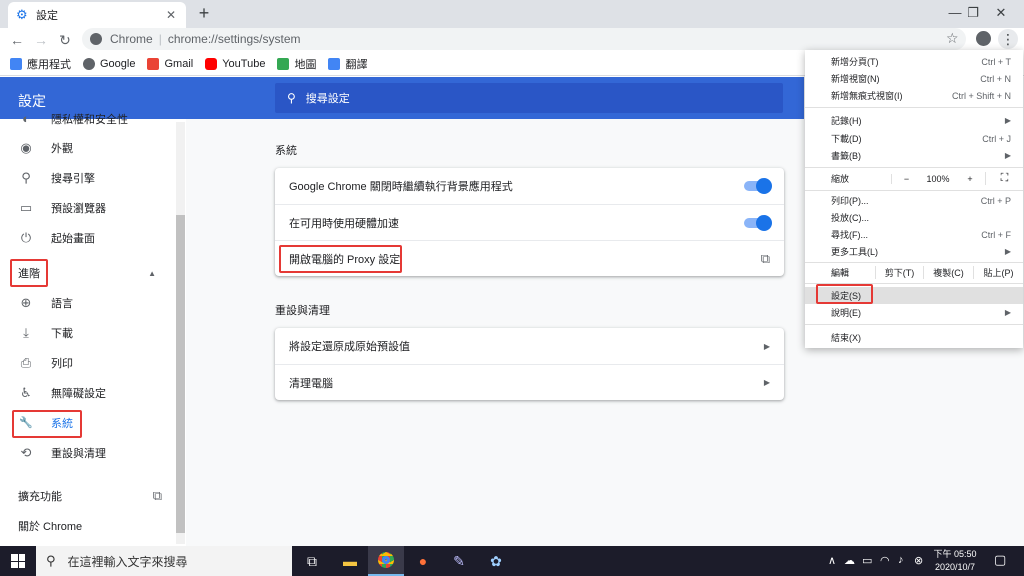 Image resolution: width=1024 pixels, height=576 pixels. What do you see at coordinates (171, 15) in the screenshot?
I see `tab-close-icon: ✕` at bounding box center [171, 15].